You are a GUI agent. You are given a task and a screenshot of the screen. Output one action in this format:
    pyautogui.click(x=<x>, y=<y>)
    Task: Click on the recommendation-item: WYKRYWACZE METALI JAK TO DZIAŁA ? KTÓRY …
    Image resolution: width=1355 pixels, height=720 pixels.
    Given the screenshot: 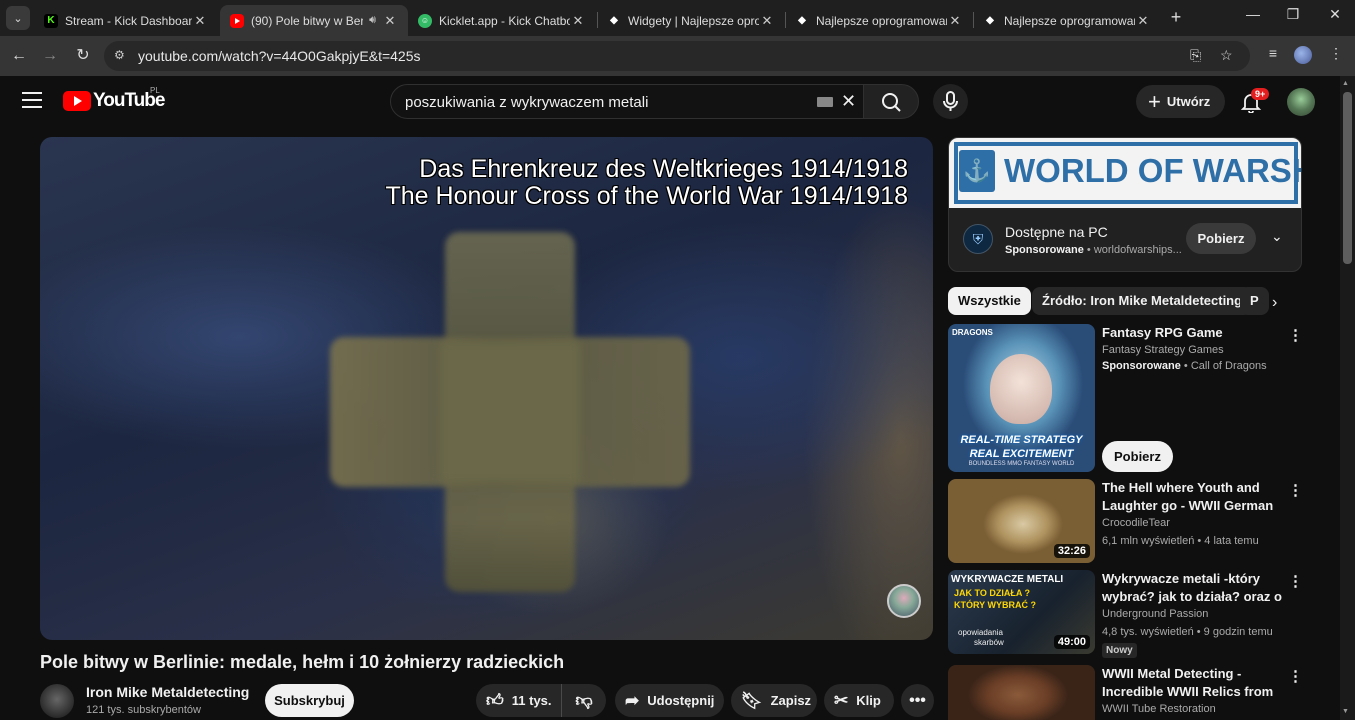 What is the action you would take?
    pyautogui.click(x=1144, y=614)
    